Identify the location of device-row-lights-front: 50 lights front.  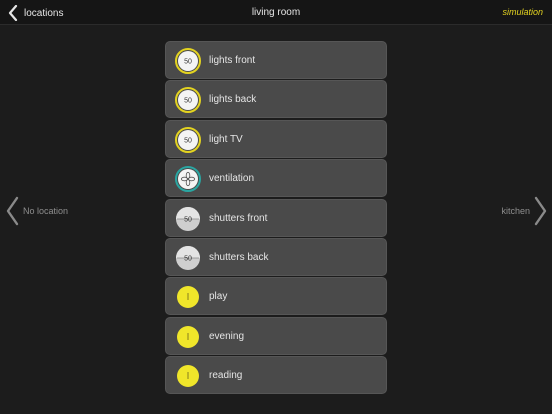
(276, 60).